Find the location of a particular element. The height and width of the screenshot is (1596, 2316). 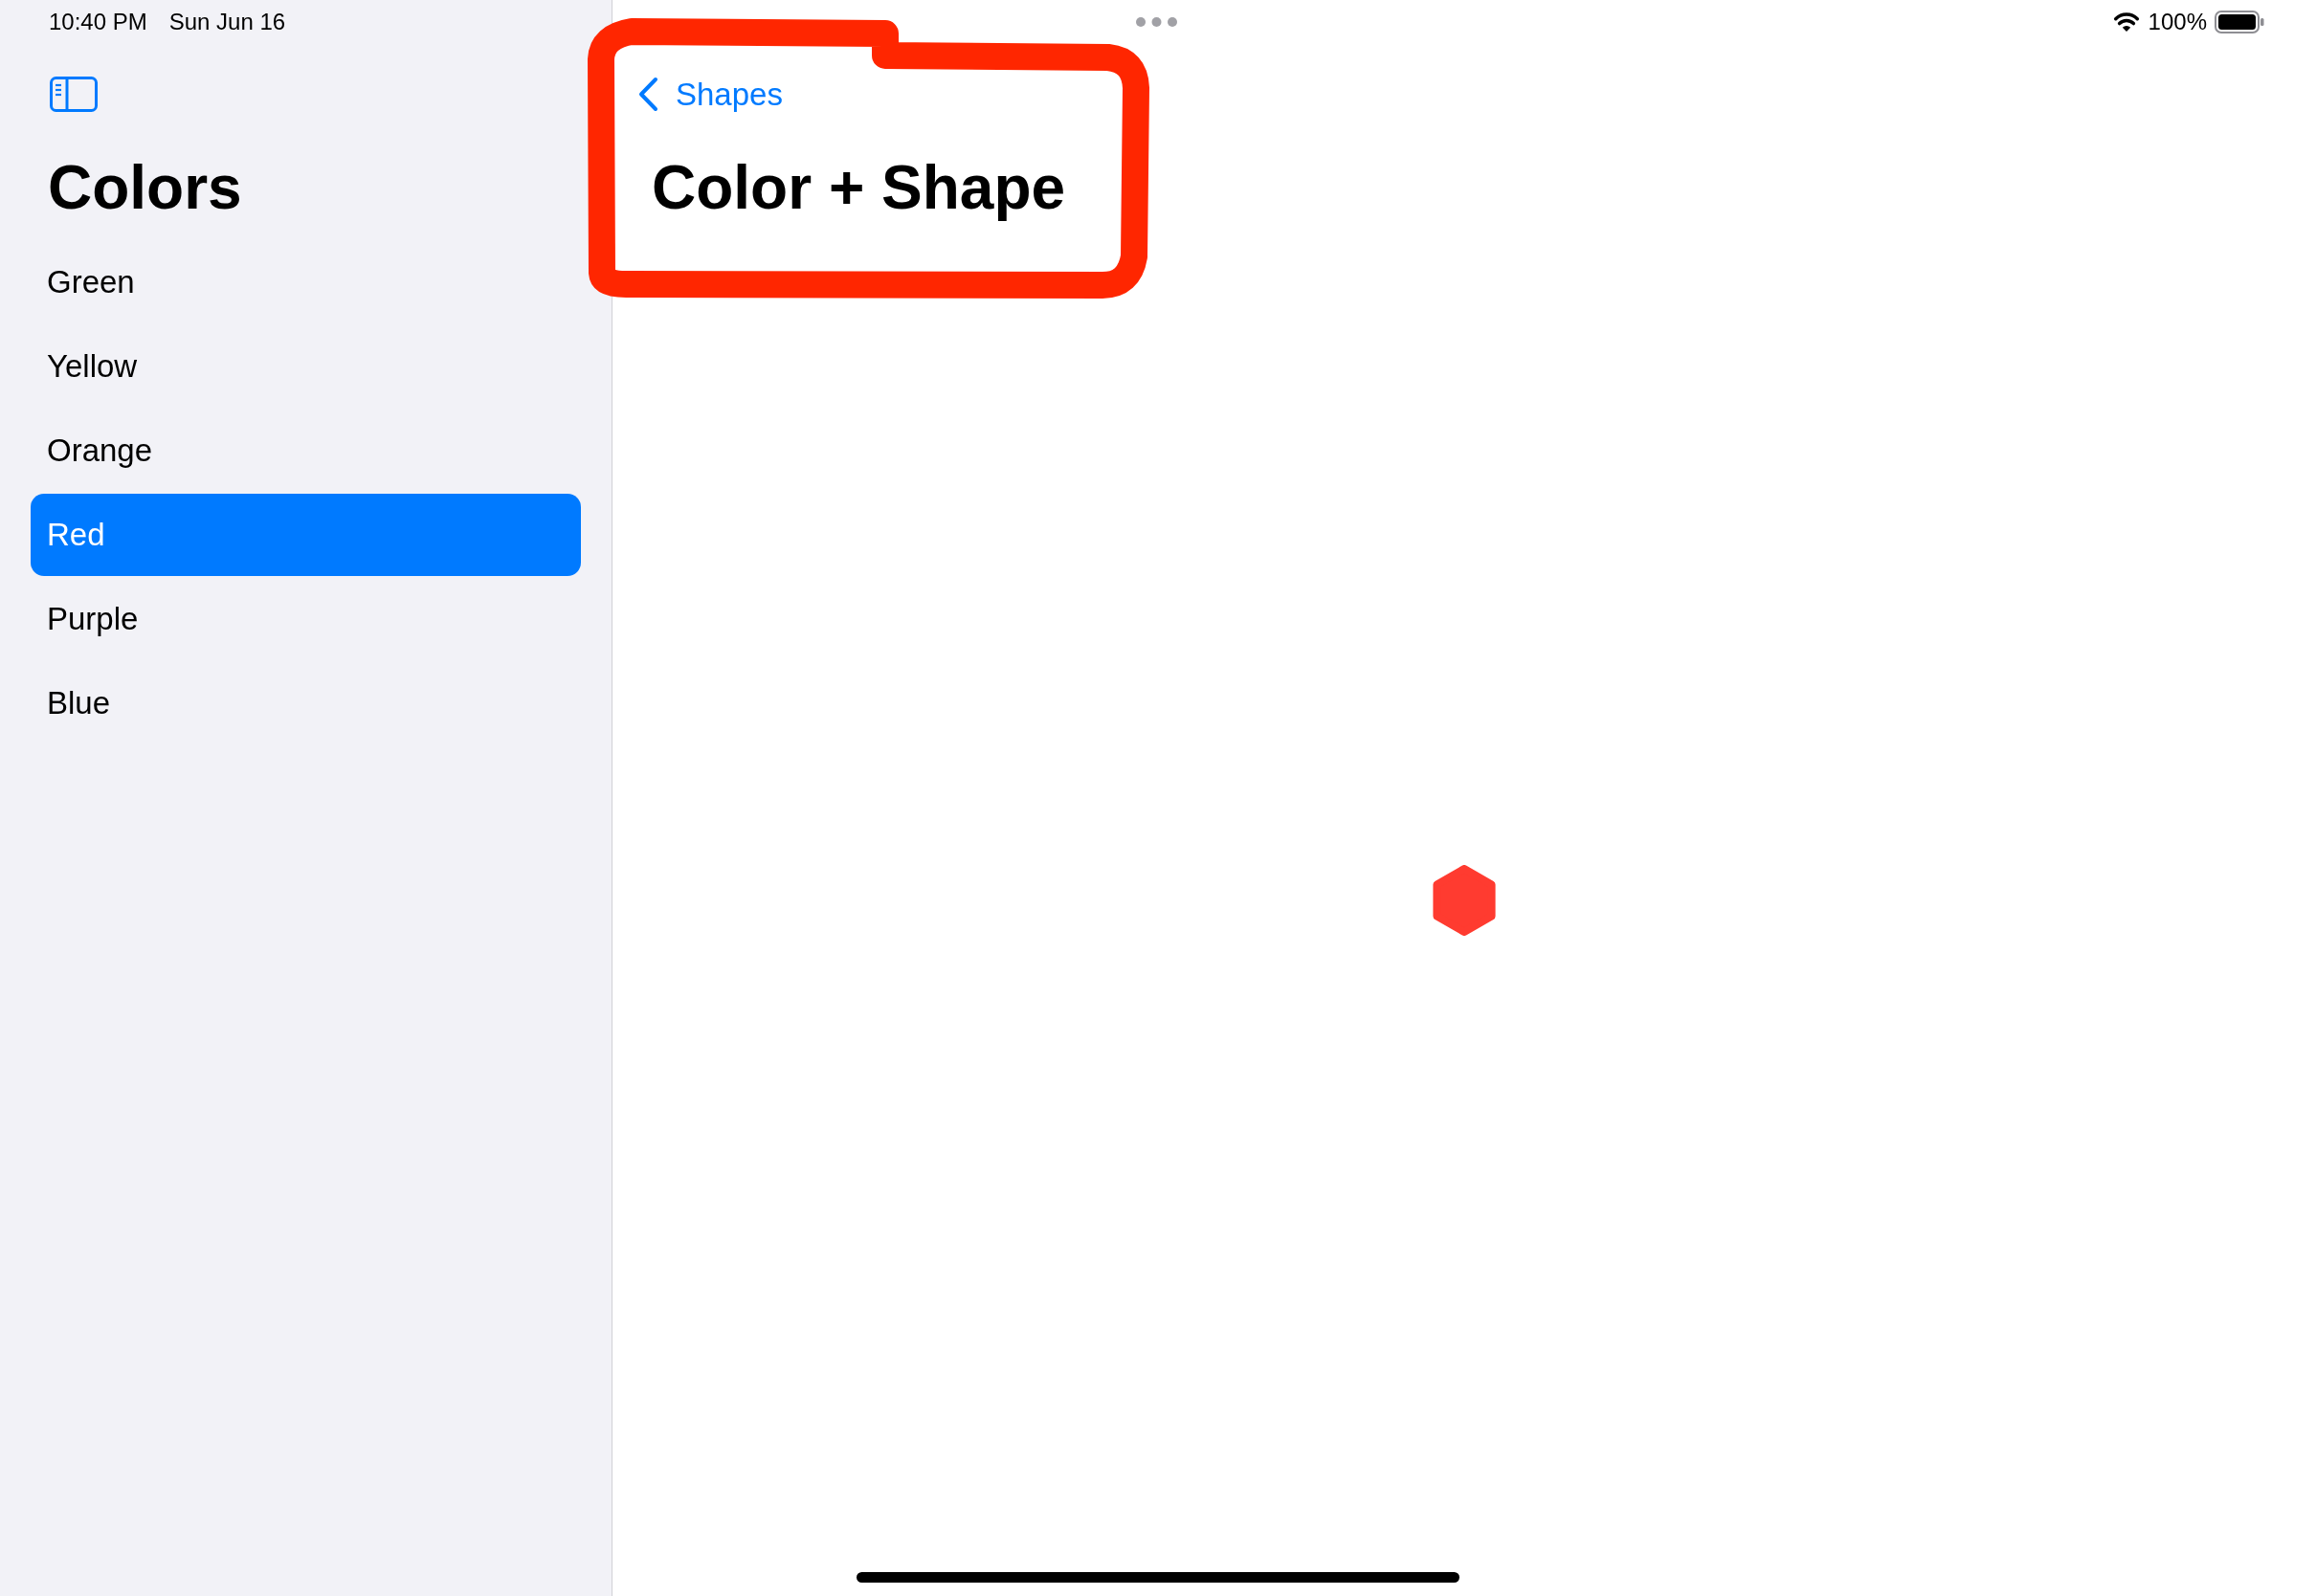

sidebar-item: Red is located at coordinates (306, 535).